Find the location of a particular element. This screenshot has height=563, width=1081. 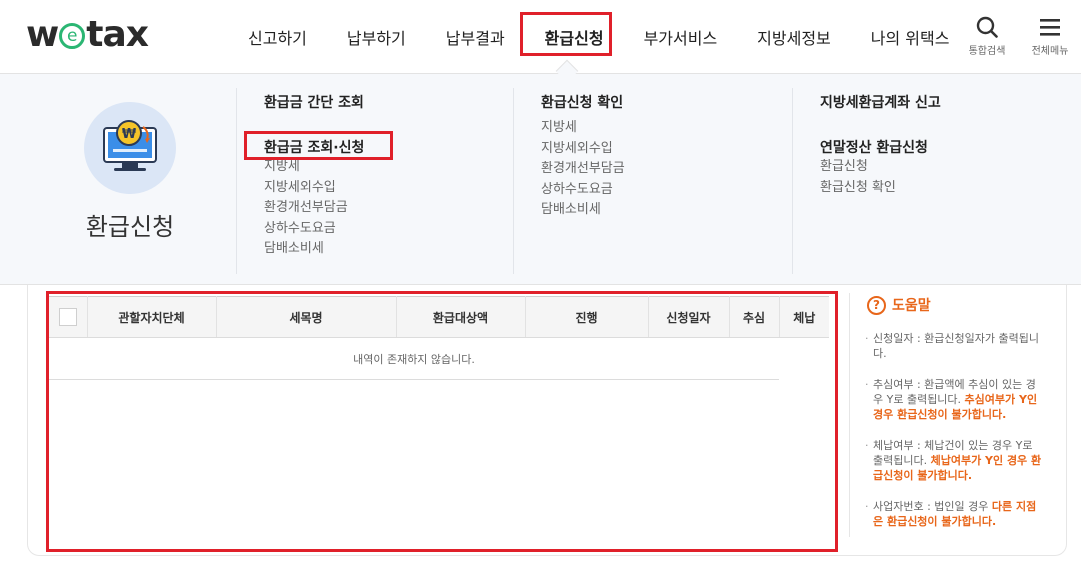

mega-col-account-yearend: 지방세환급계좌 신고 연말정산 환급신청 환급신청 환급신청 확인 is located at coordinates (927, 181).